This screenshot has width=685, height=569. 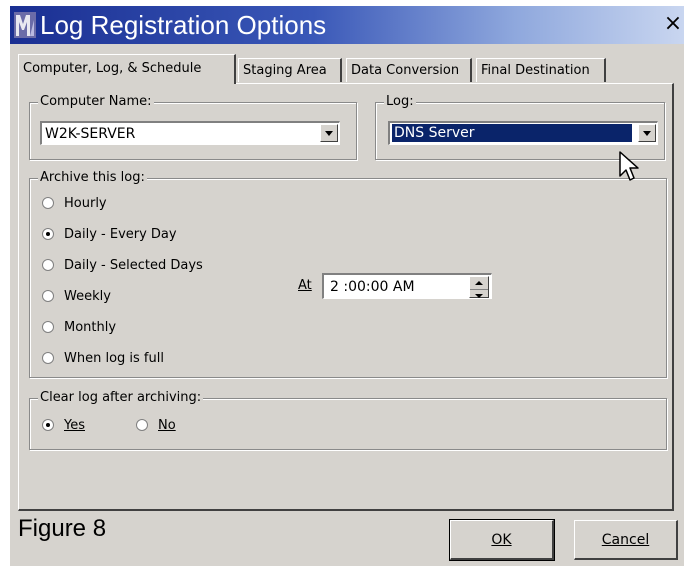 I want to click on close-icon: ×, so click(x=673, y=24).